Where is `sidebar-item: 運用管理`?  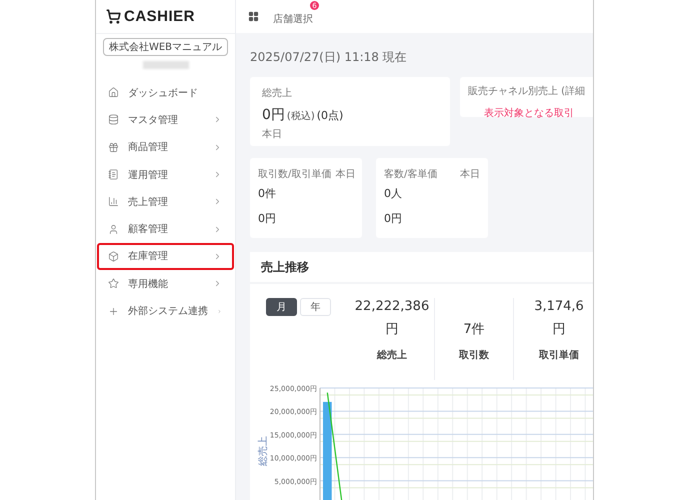
sidebar-item: 運用管理 is located at coordinates (165, 174).